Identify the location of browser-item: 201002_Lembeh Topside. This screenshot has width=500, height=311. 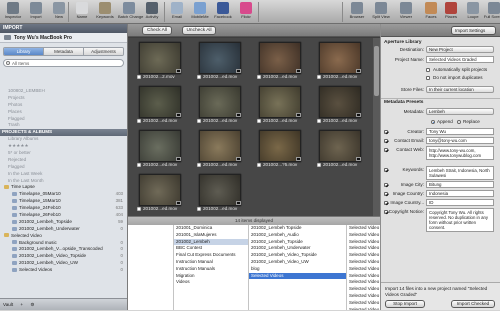
(297, 228).